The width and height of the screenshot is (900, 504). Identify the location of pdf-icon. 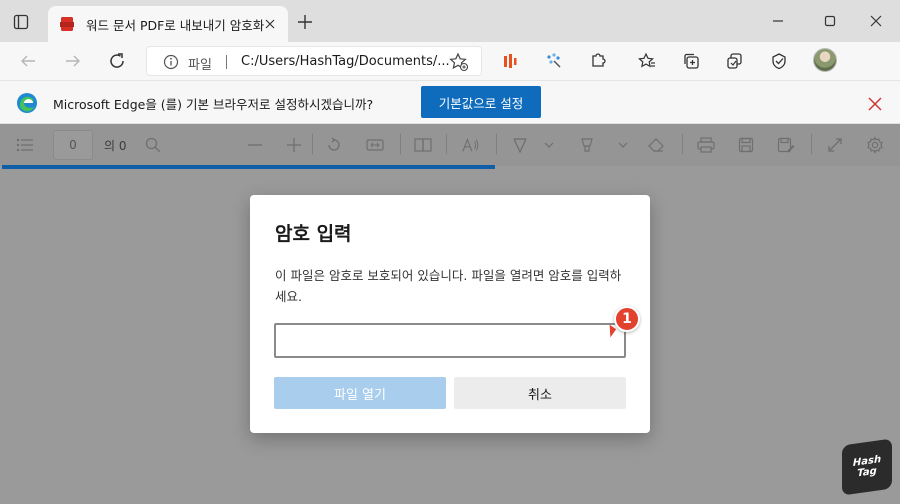
(67, 24).